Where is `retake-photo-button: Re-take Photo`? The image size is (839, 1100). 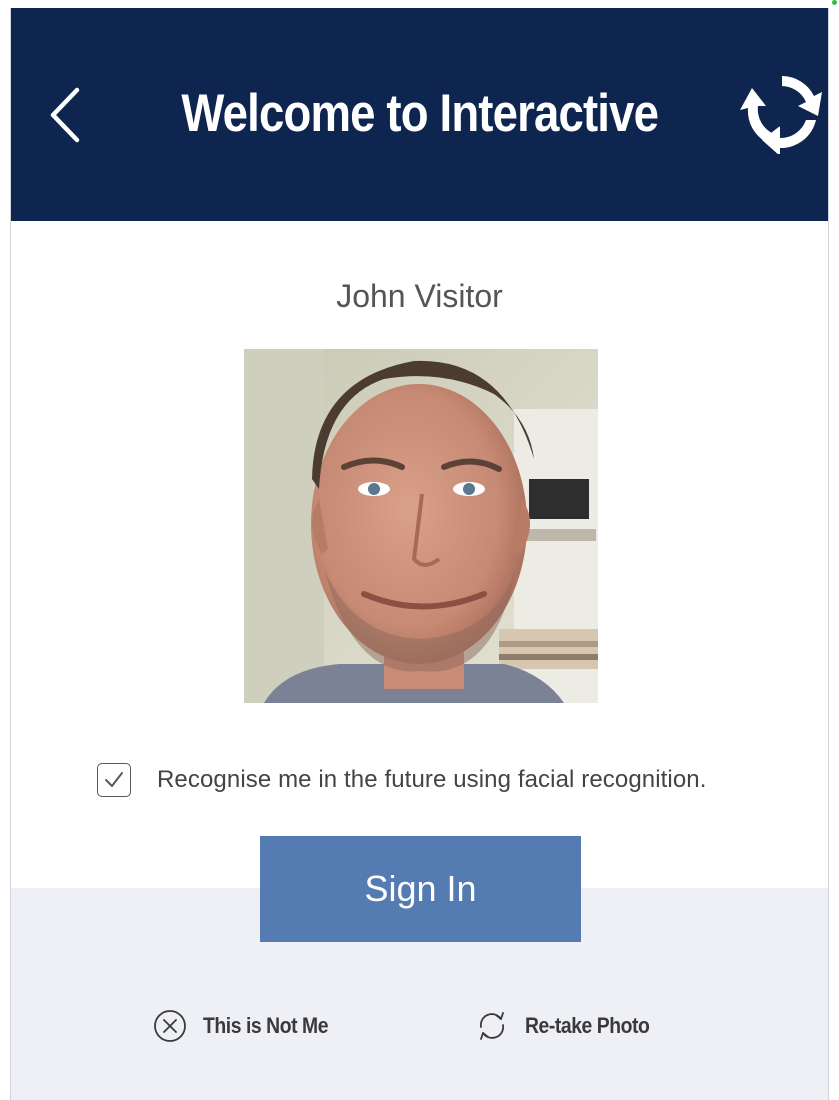
retake-photo-button: Re-take Photo is located at coordinates (570, 1026).